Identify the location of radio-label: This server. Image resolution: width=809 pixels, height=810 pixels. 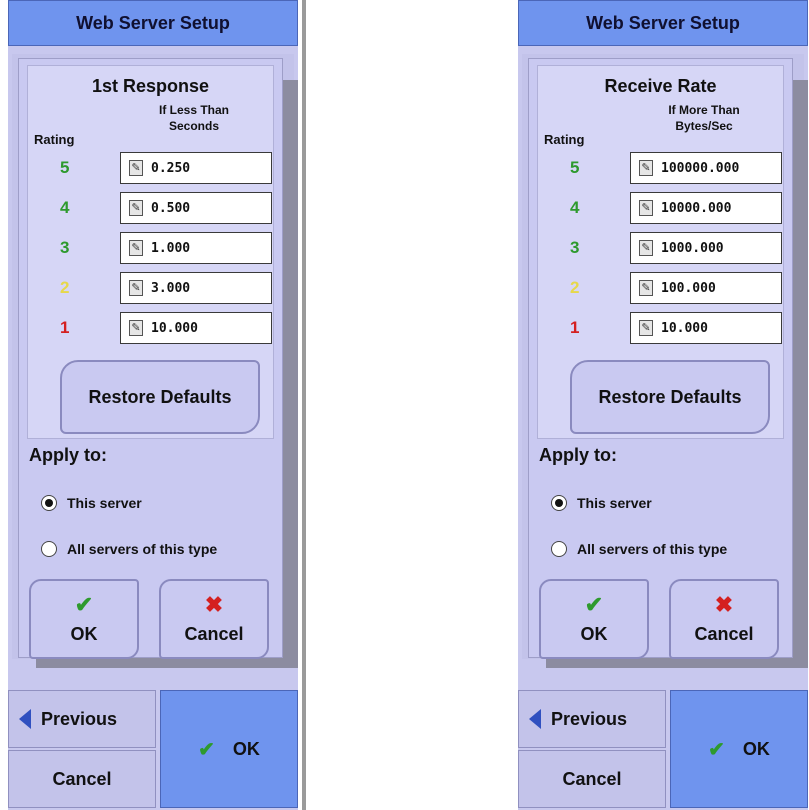
(104, 503).